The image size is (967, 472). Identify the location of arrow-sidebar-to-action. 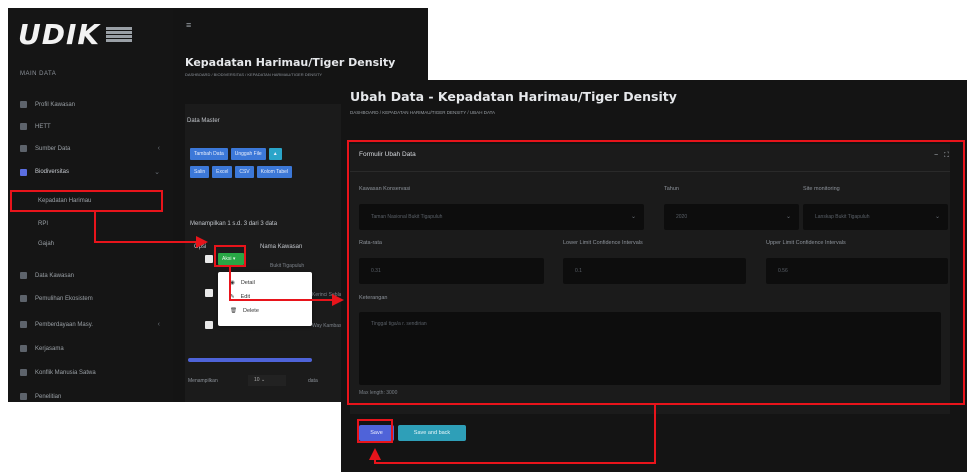
(151, 230).